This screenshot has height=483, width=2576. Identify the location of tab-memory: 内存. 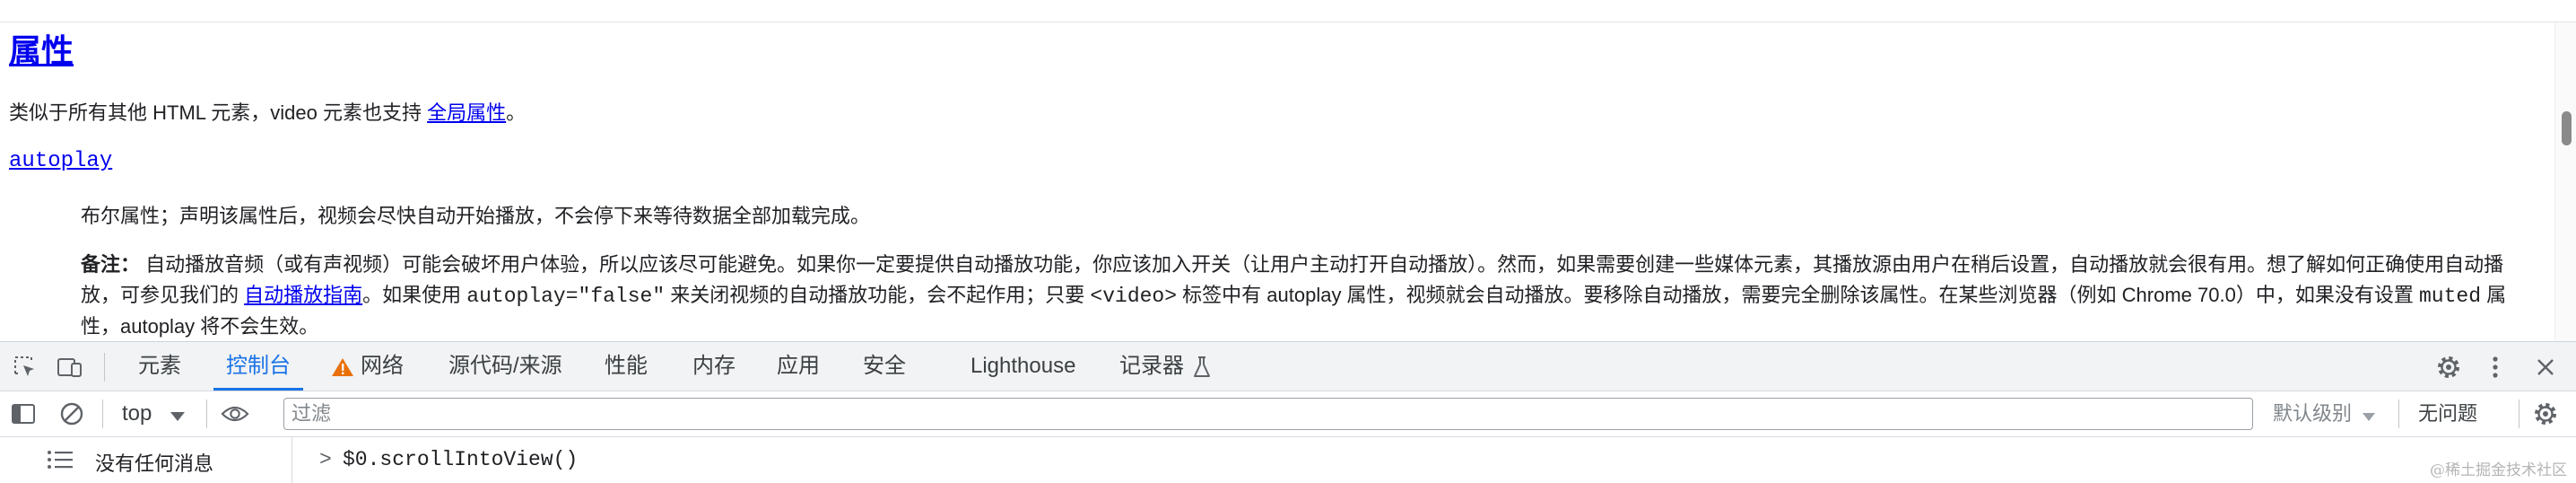
(713, 366).